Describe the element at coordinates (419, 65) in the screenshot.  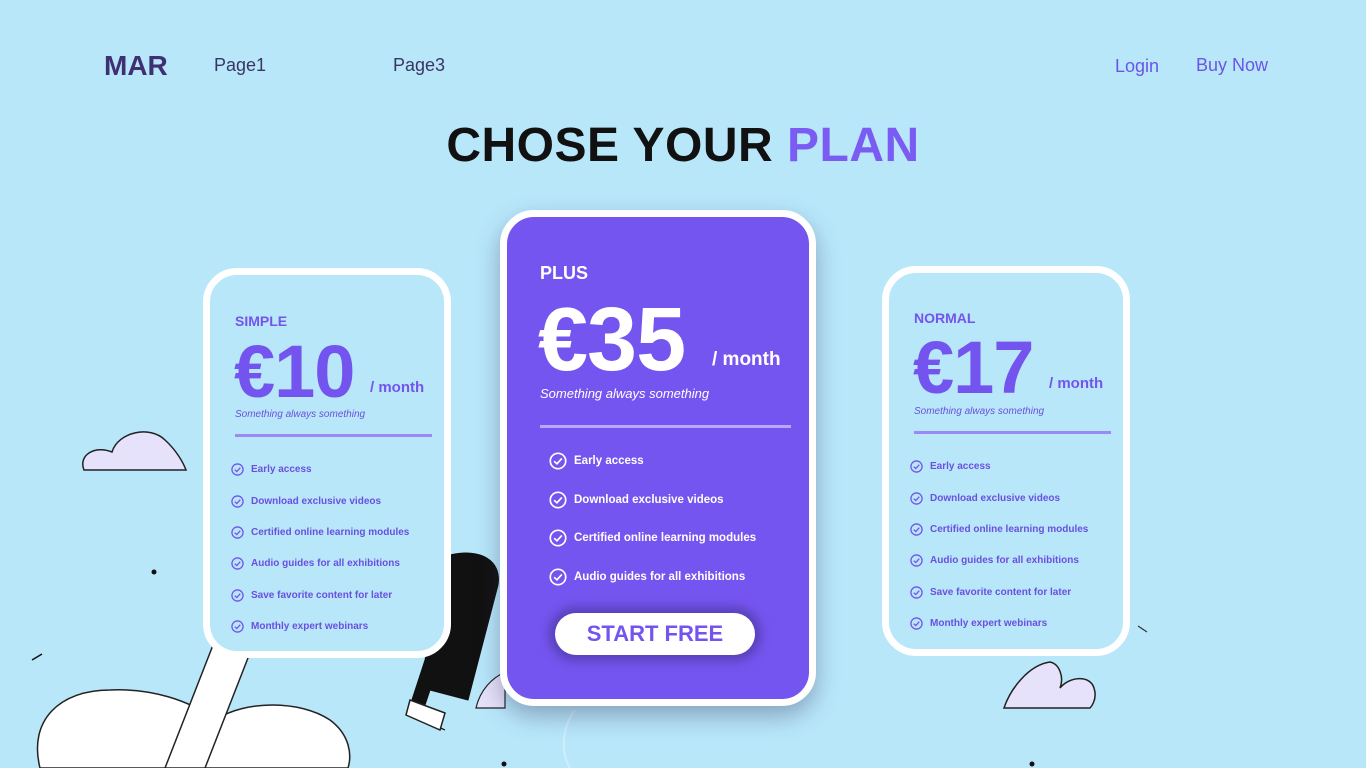
I see `nav-link-page3: Page3` at that location.